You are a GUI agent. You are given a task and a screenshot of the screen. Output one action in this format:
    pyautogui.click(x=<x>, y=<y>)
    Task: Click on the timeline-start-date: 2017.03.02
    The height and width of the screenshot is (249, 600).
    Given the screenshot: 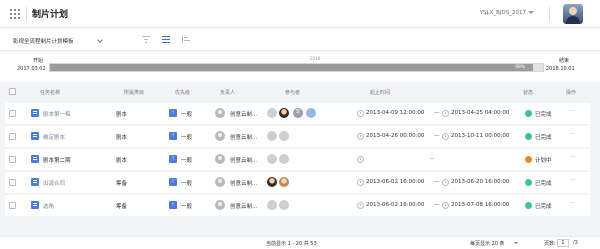 What is the action you would take?
    pyautogui.click(x=31, y=69)
    